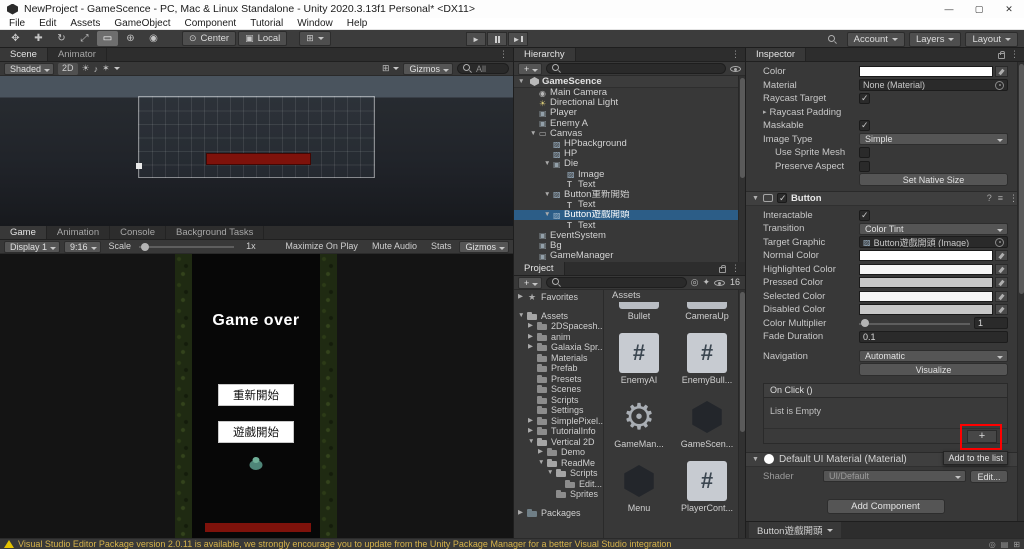 The width and height of the screenshot is (1024, 549). I want to click on effects-arrow, so click(116, 68).